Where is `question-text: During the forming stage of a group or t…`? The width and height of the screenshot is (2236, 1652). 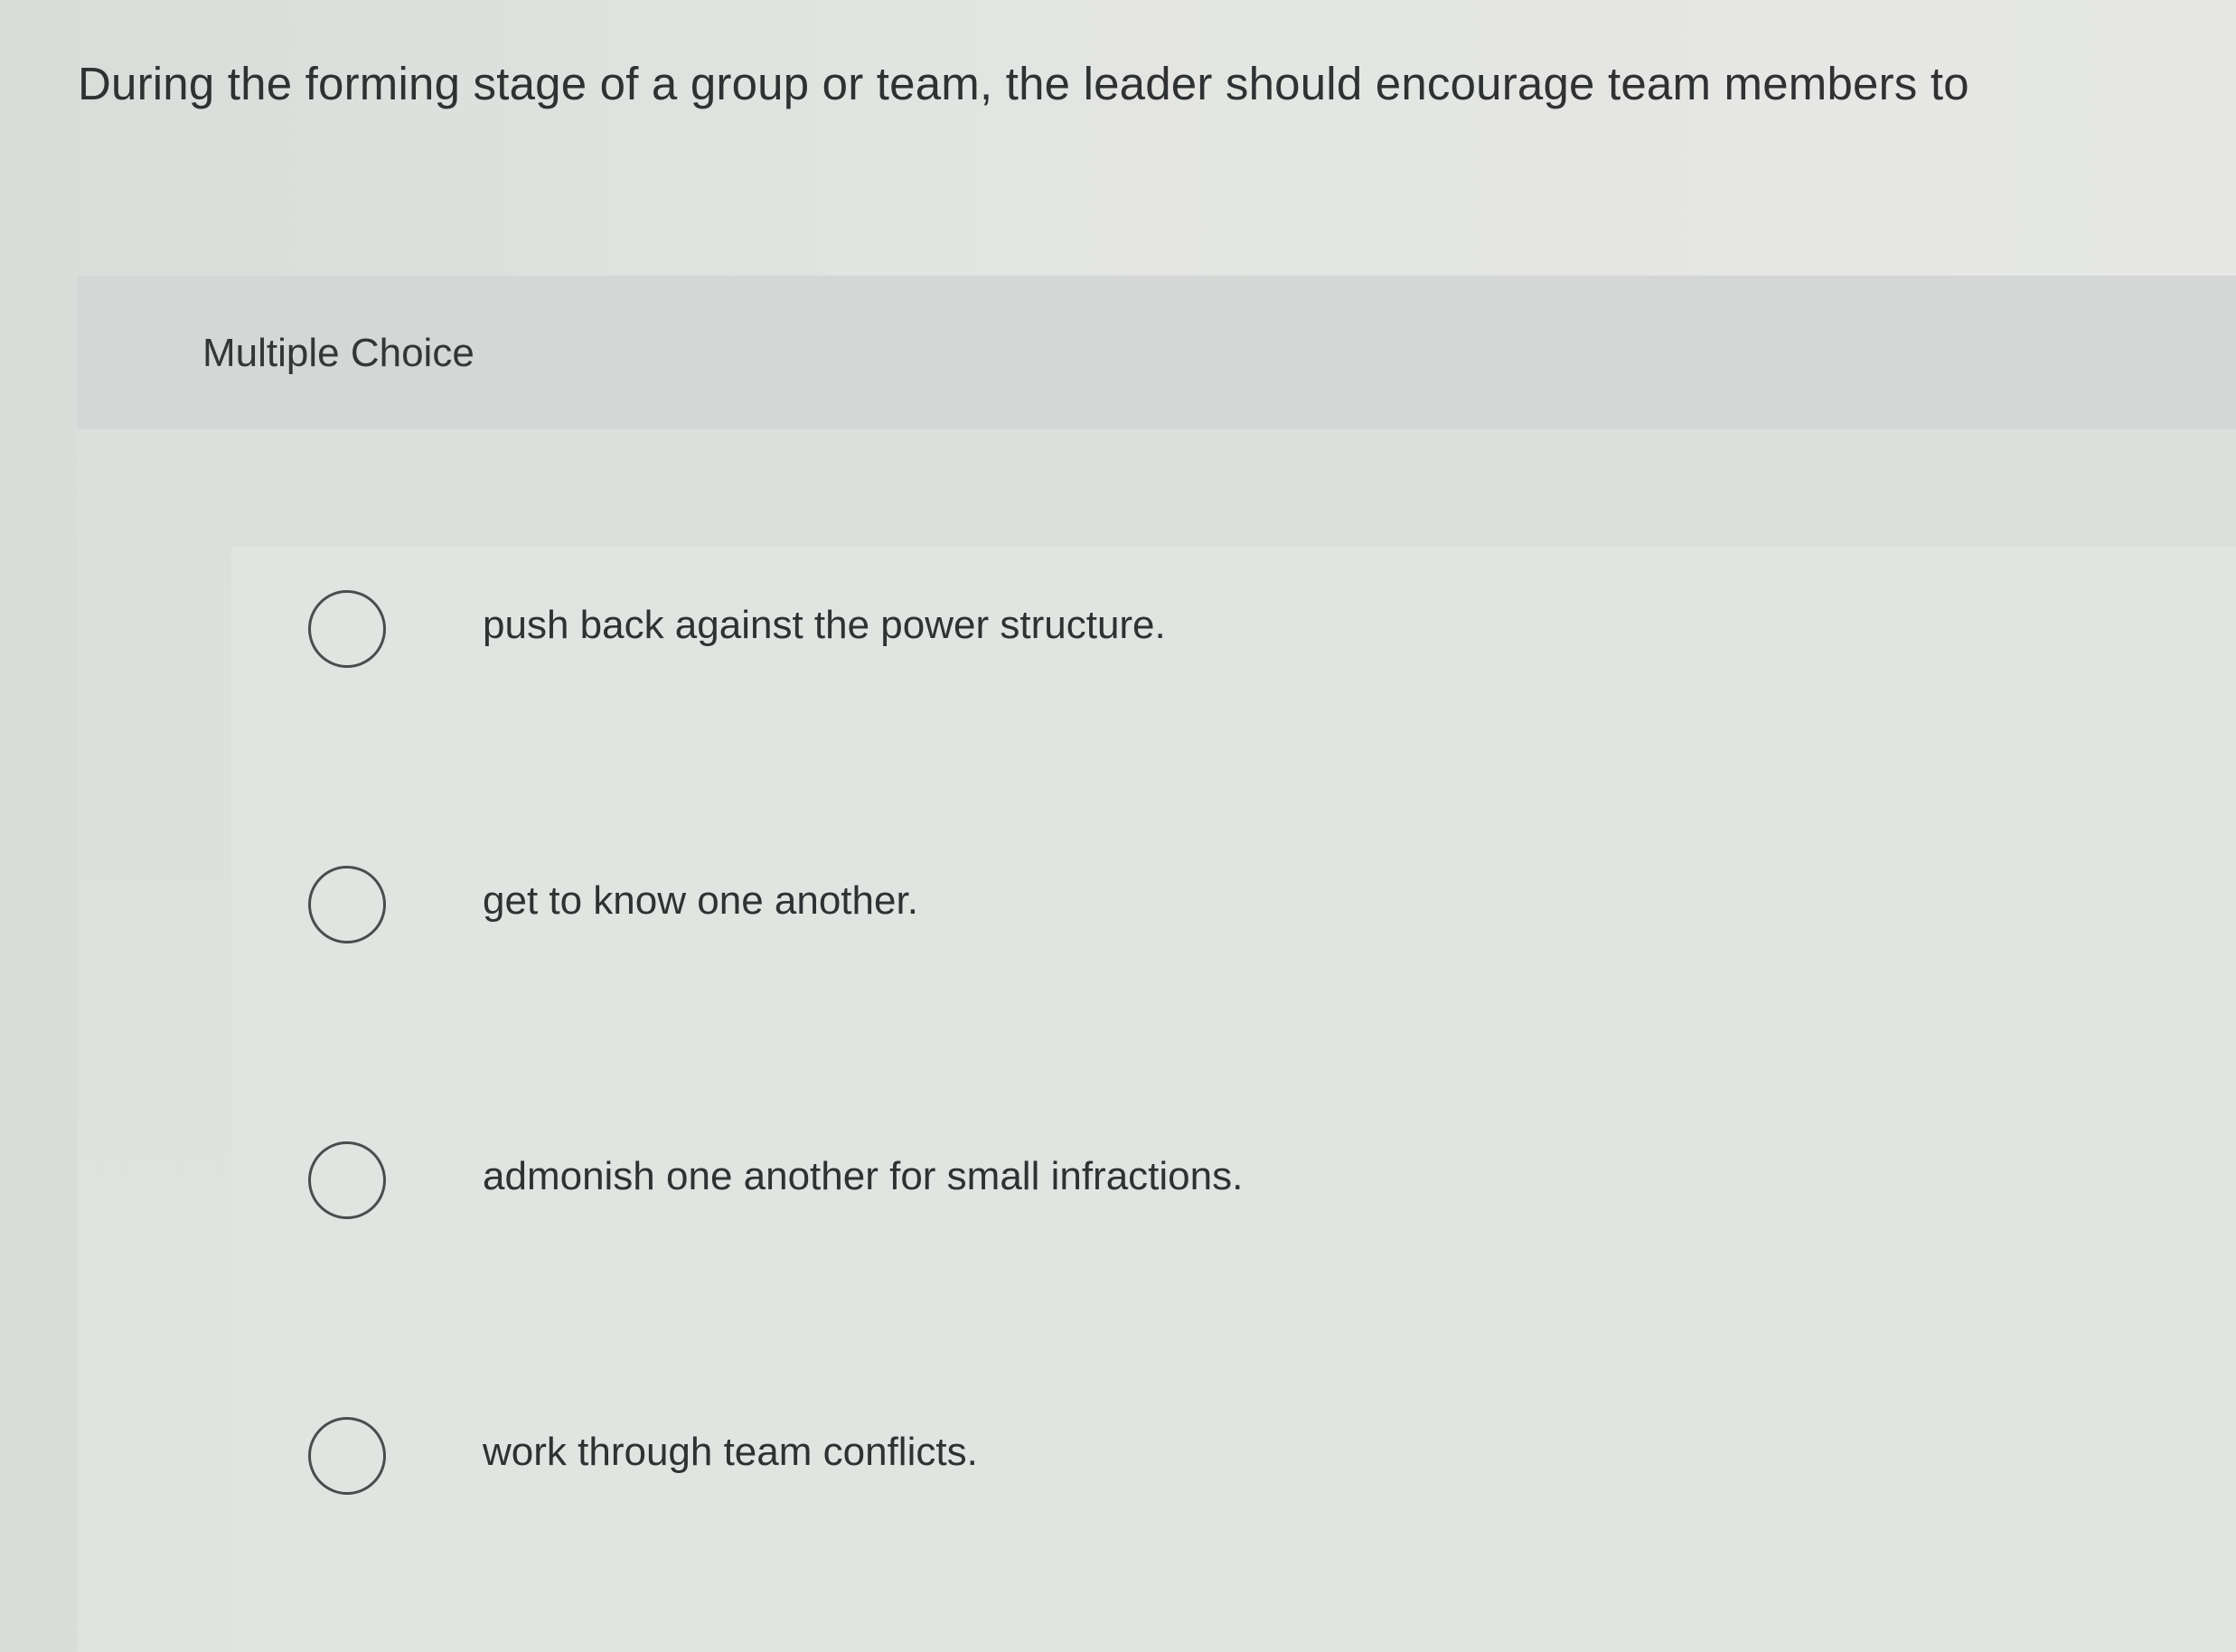
question-text: During the forming stage of a group or t… is located at coordinates (1023, 83).